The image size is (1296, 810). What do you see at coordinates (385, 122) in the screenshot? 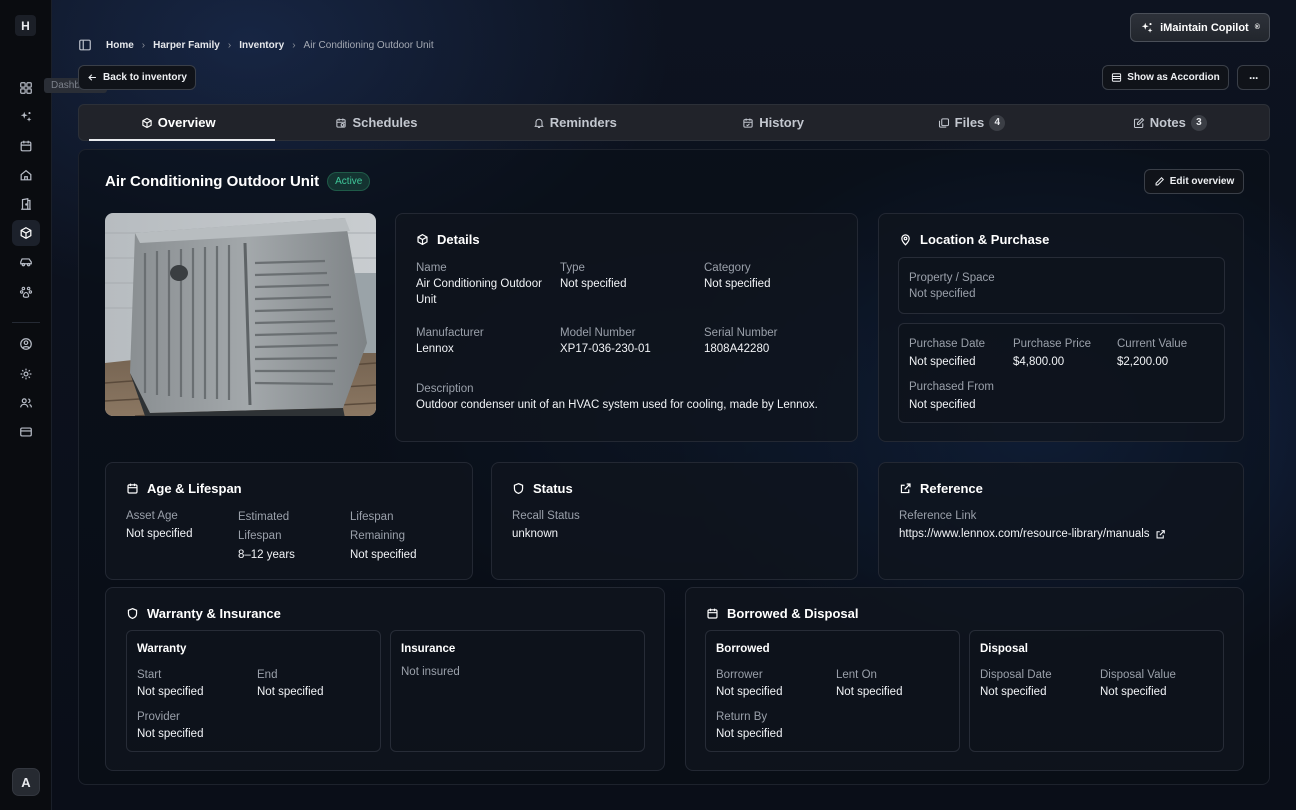
I see `tab-label: Schedules` at bounding box center [385, 122].